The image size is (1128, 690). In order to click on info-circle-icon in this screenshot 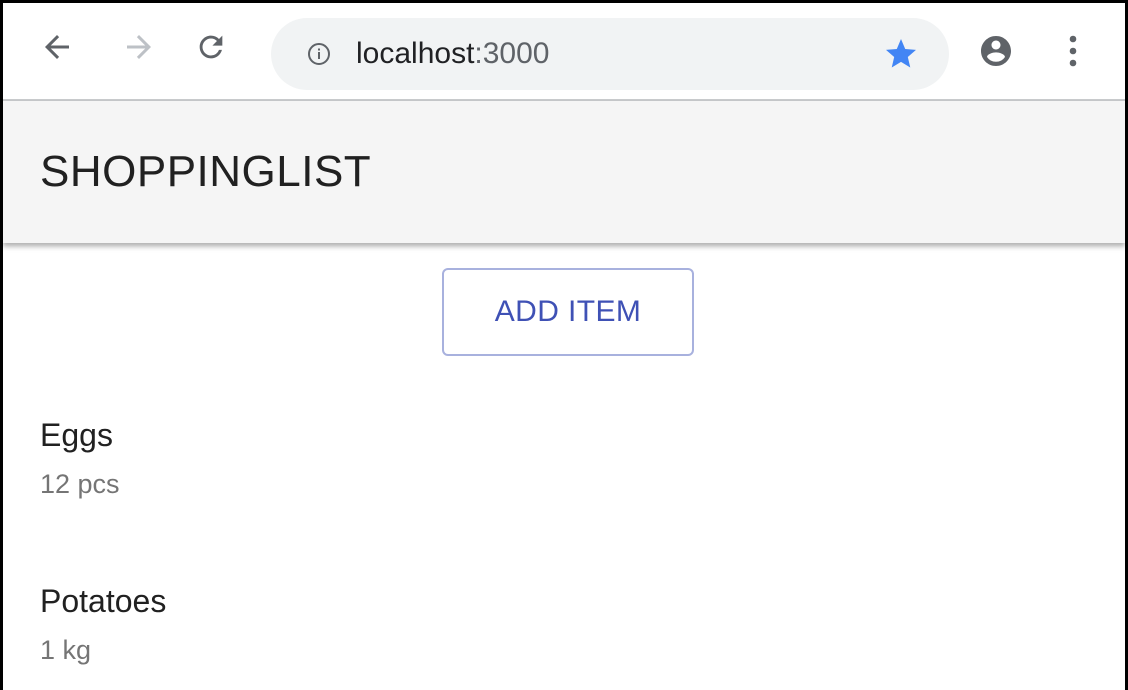, I will do `click(319, 54)`.